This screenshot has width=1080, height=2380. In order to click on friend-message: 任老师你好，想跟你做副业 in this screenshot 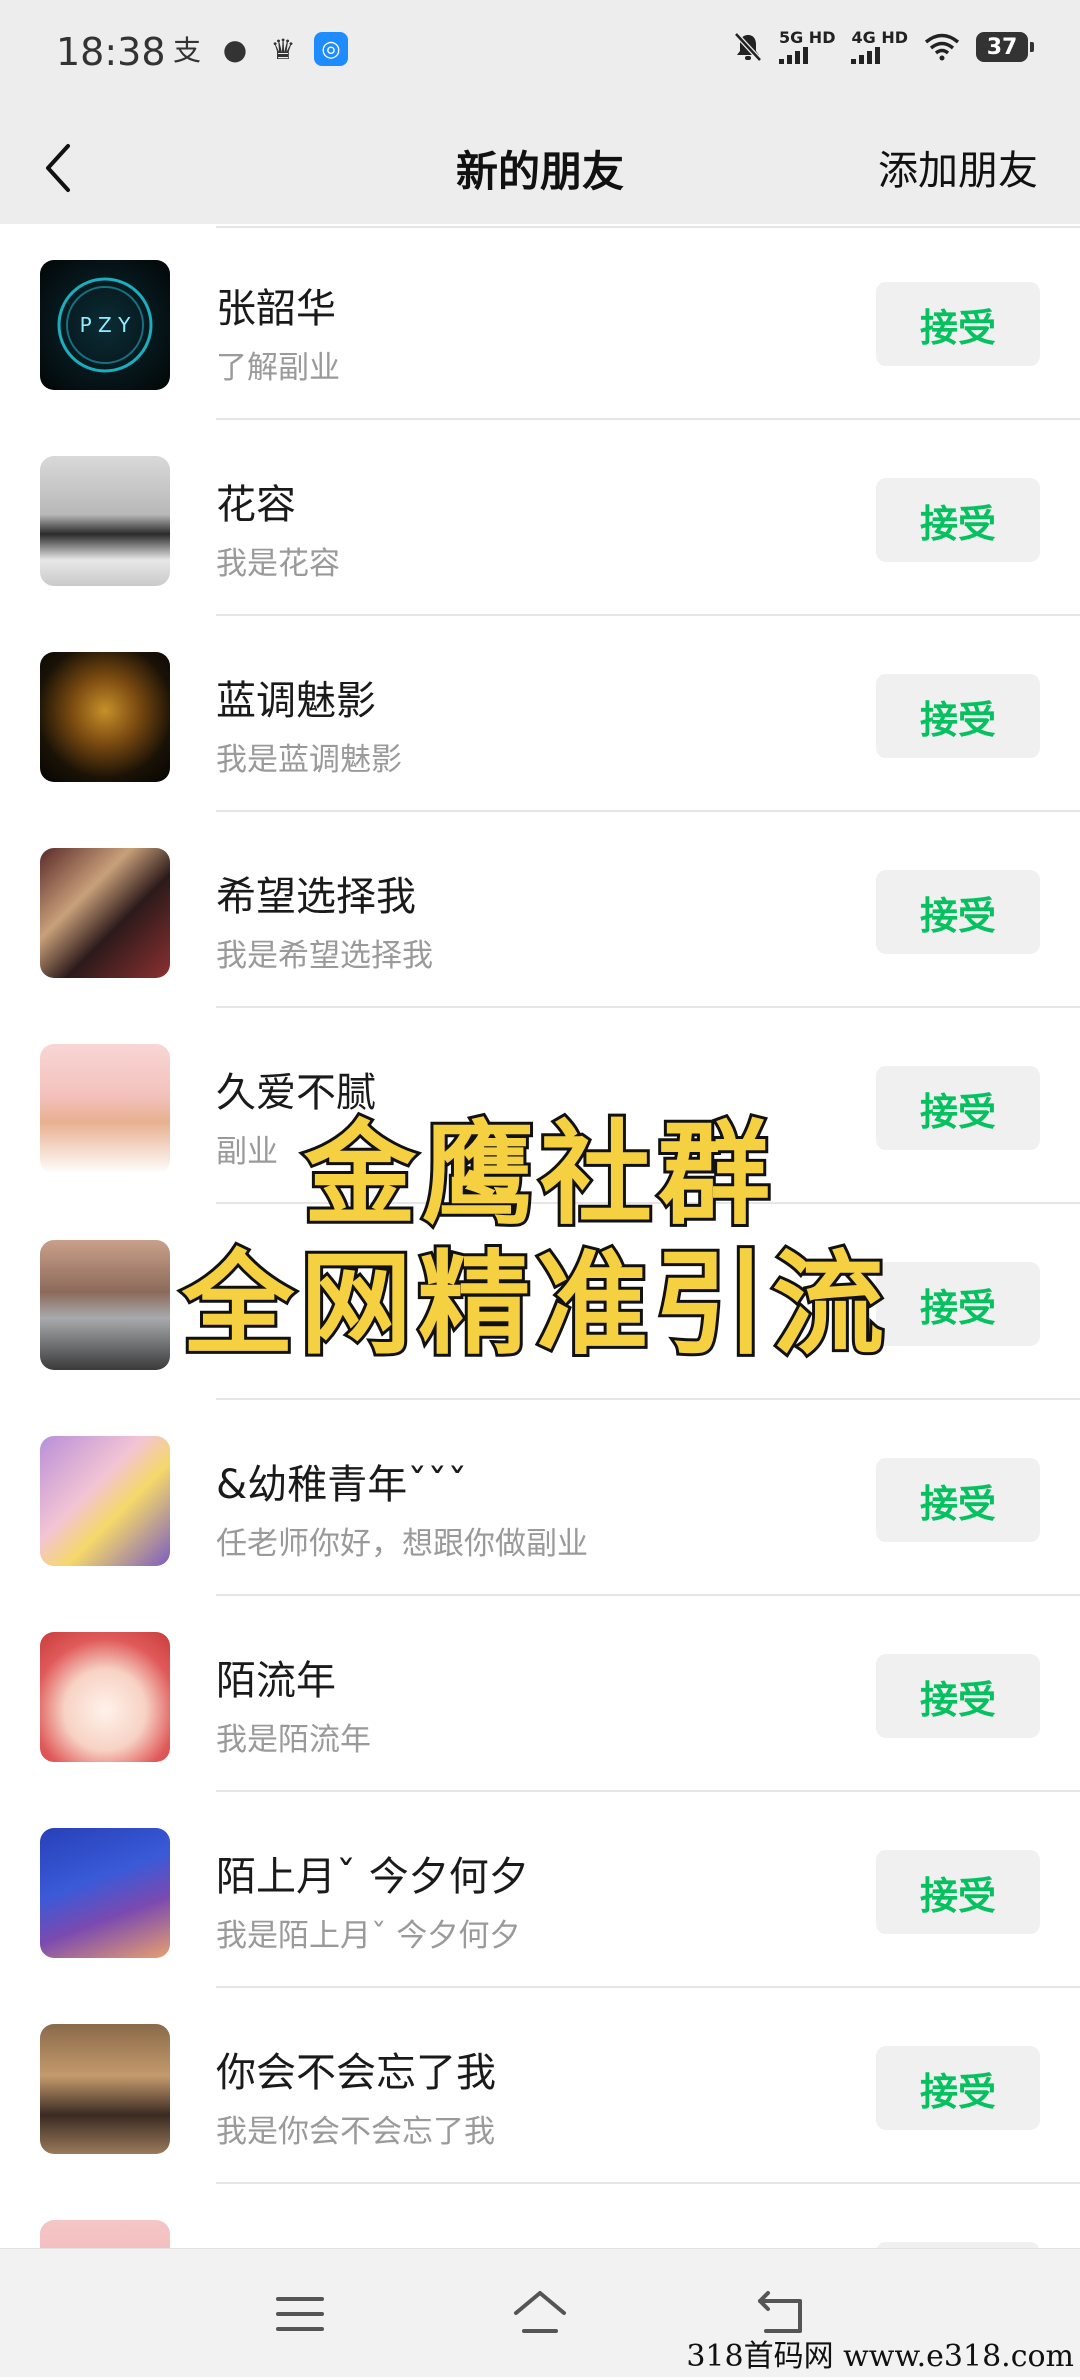, I will do `click(402, 1544)`.